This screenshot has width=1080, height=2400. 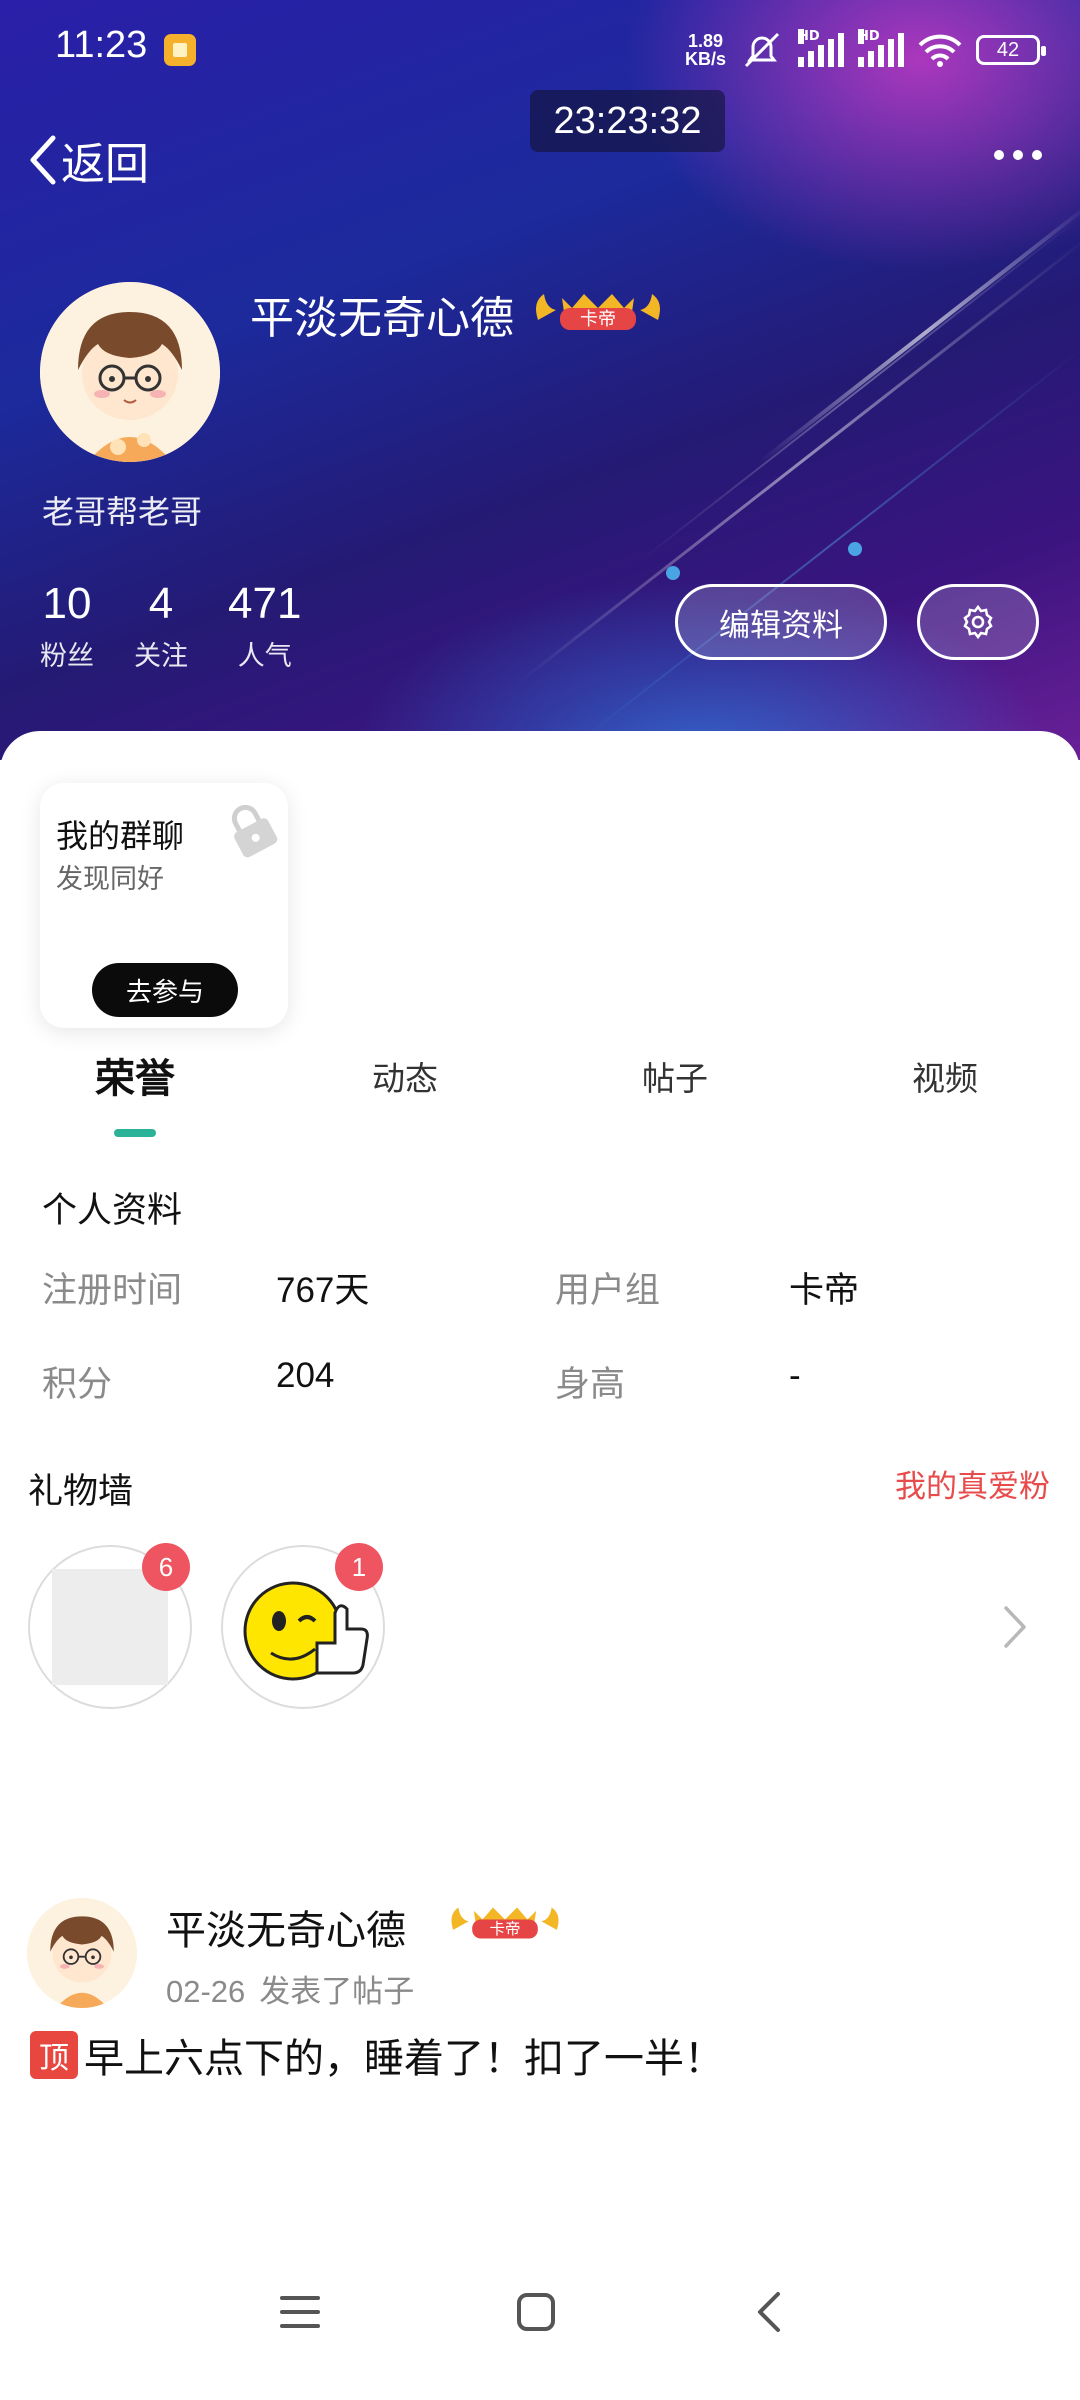 What do you see at coordinates (164, 905) in the screenshot?
I see `group-chat-card: 我的群聊 发现同好 去参与` at bounding box center [164, 905].